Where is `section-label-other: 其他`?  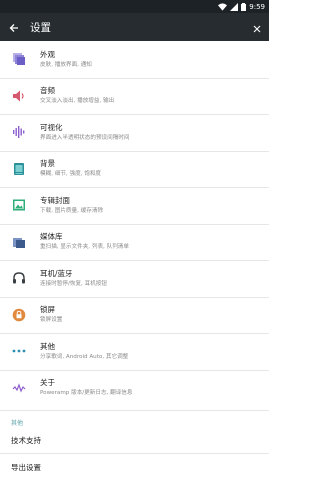 section-label-other: 其他 is located at coordinates (17, 423).